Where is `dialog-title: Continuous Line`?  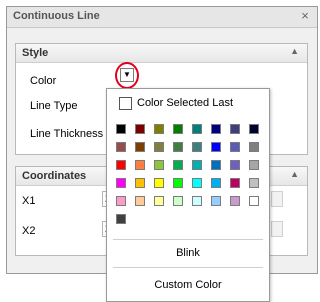
dialog-title: Continuous Line is located at coordinates (56, 16).